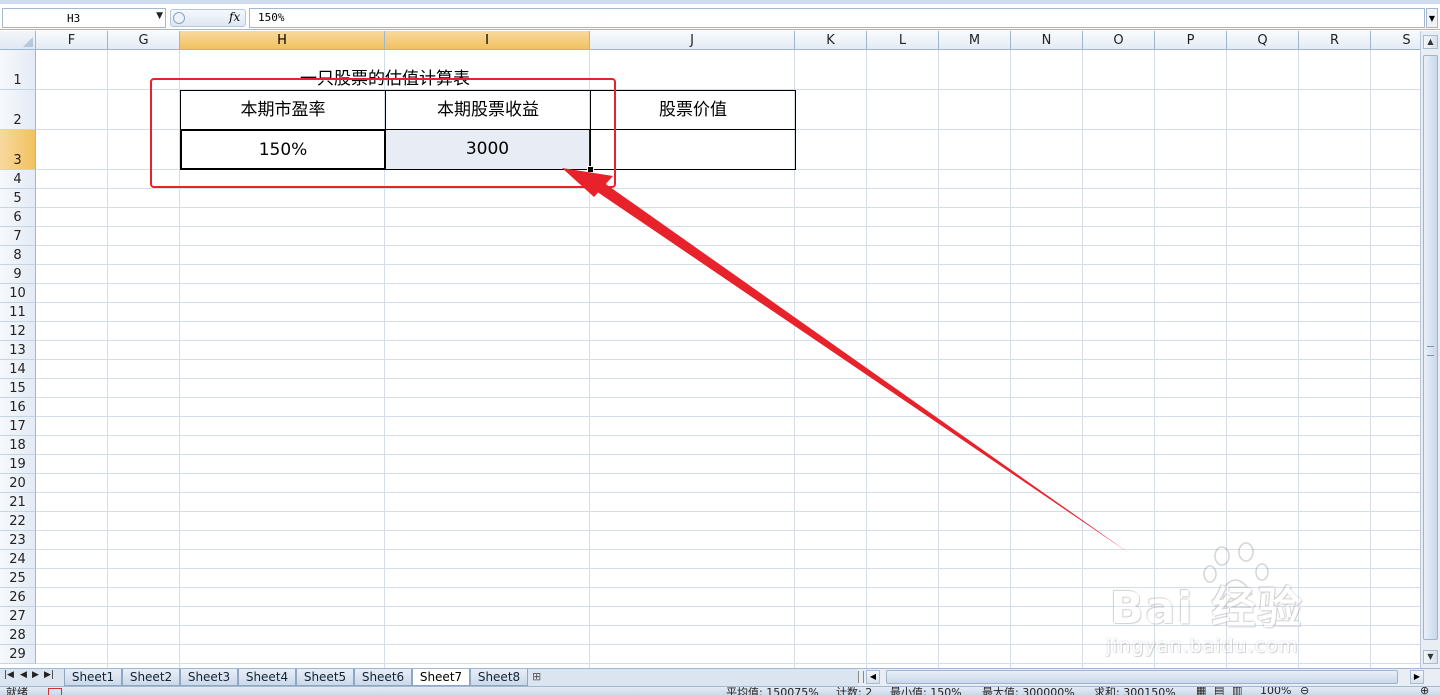 This screenshot has height=695, width=1440. What do you see at coordinates (1304, 691) in the screenshot?
I see `zoom-out-icon: ⊖` at bounding box center [1304, 691].